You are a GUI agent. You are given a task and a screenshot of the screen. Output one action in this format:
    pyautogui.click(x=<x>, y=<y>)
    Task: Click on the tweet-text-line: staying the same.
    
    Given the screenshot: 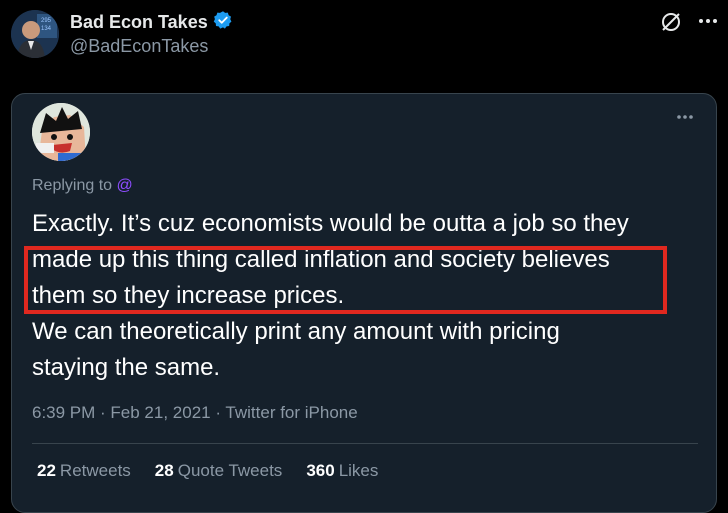 What is the action you would take?
    pyautogui.click(x=126, y=367)
    